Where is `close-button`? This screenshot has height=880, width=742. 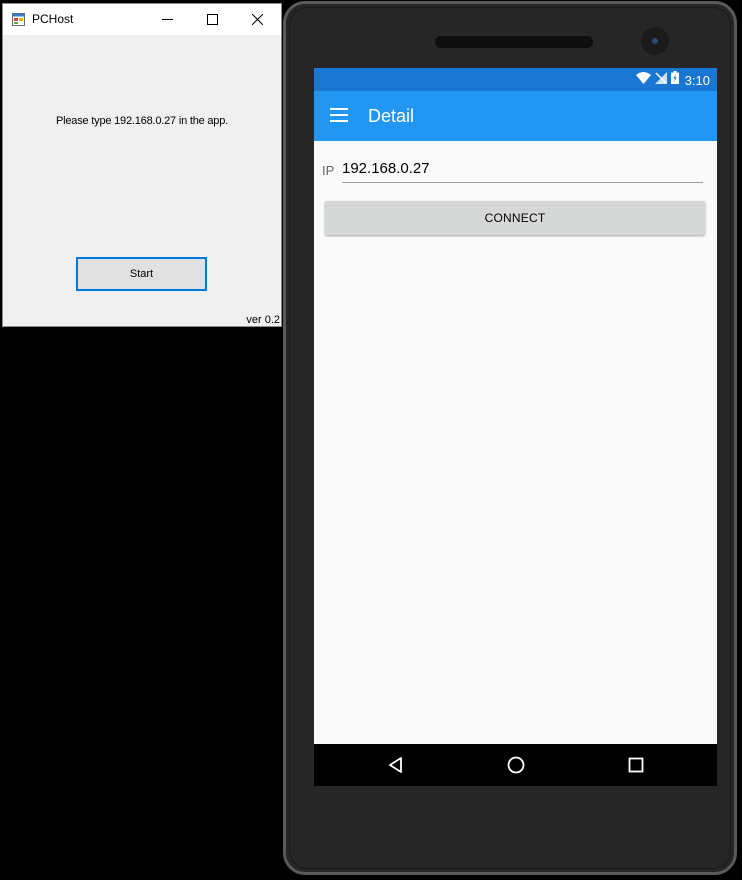
close-button is located at coordinates (257, 19).